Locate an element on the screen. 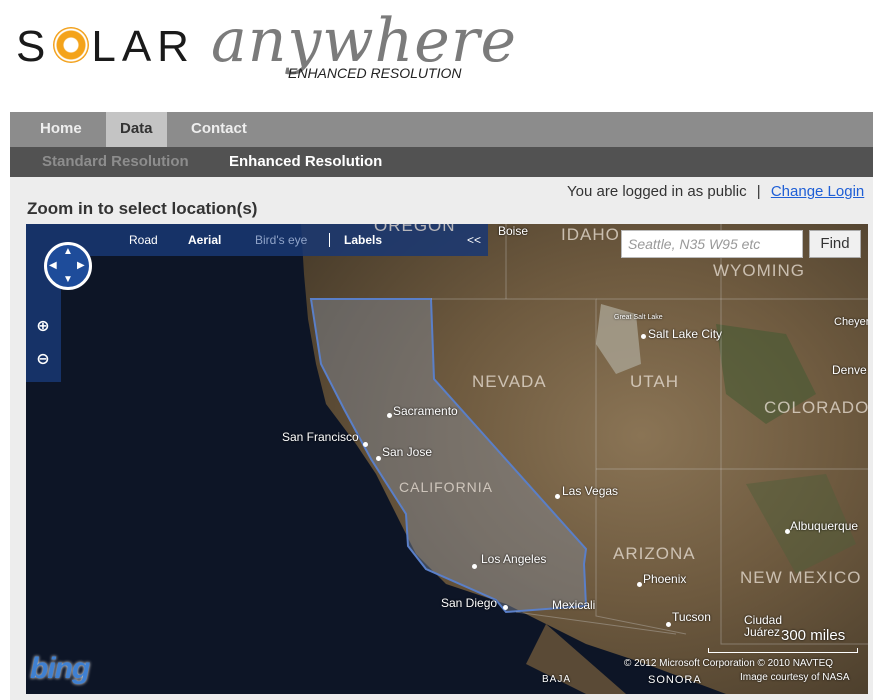  toolbar-divider is located at coordinates (329, 240).